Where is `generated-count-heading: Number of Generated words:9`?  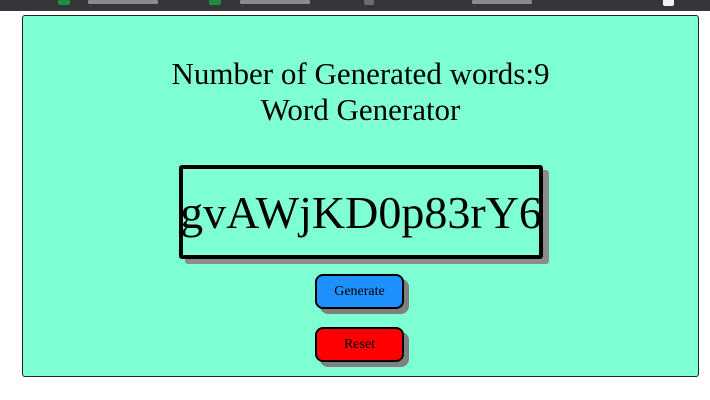
generated-count-heading: Number of Generated words:9 is located at coordinates (360, 74).